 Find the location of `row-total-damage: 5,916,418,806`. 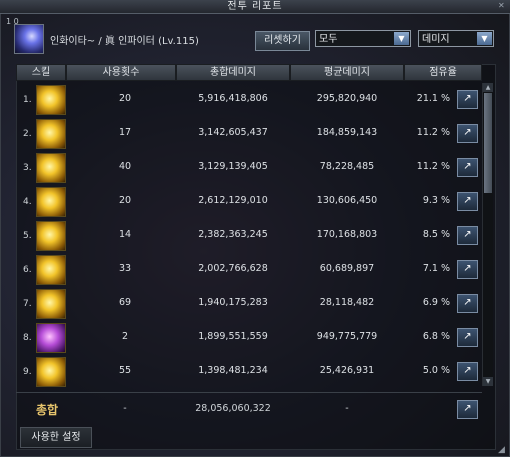

row-total-damage: 5,916,418,806 is located at coordinates (233, 98).